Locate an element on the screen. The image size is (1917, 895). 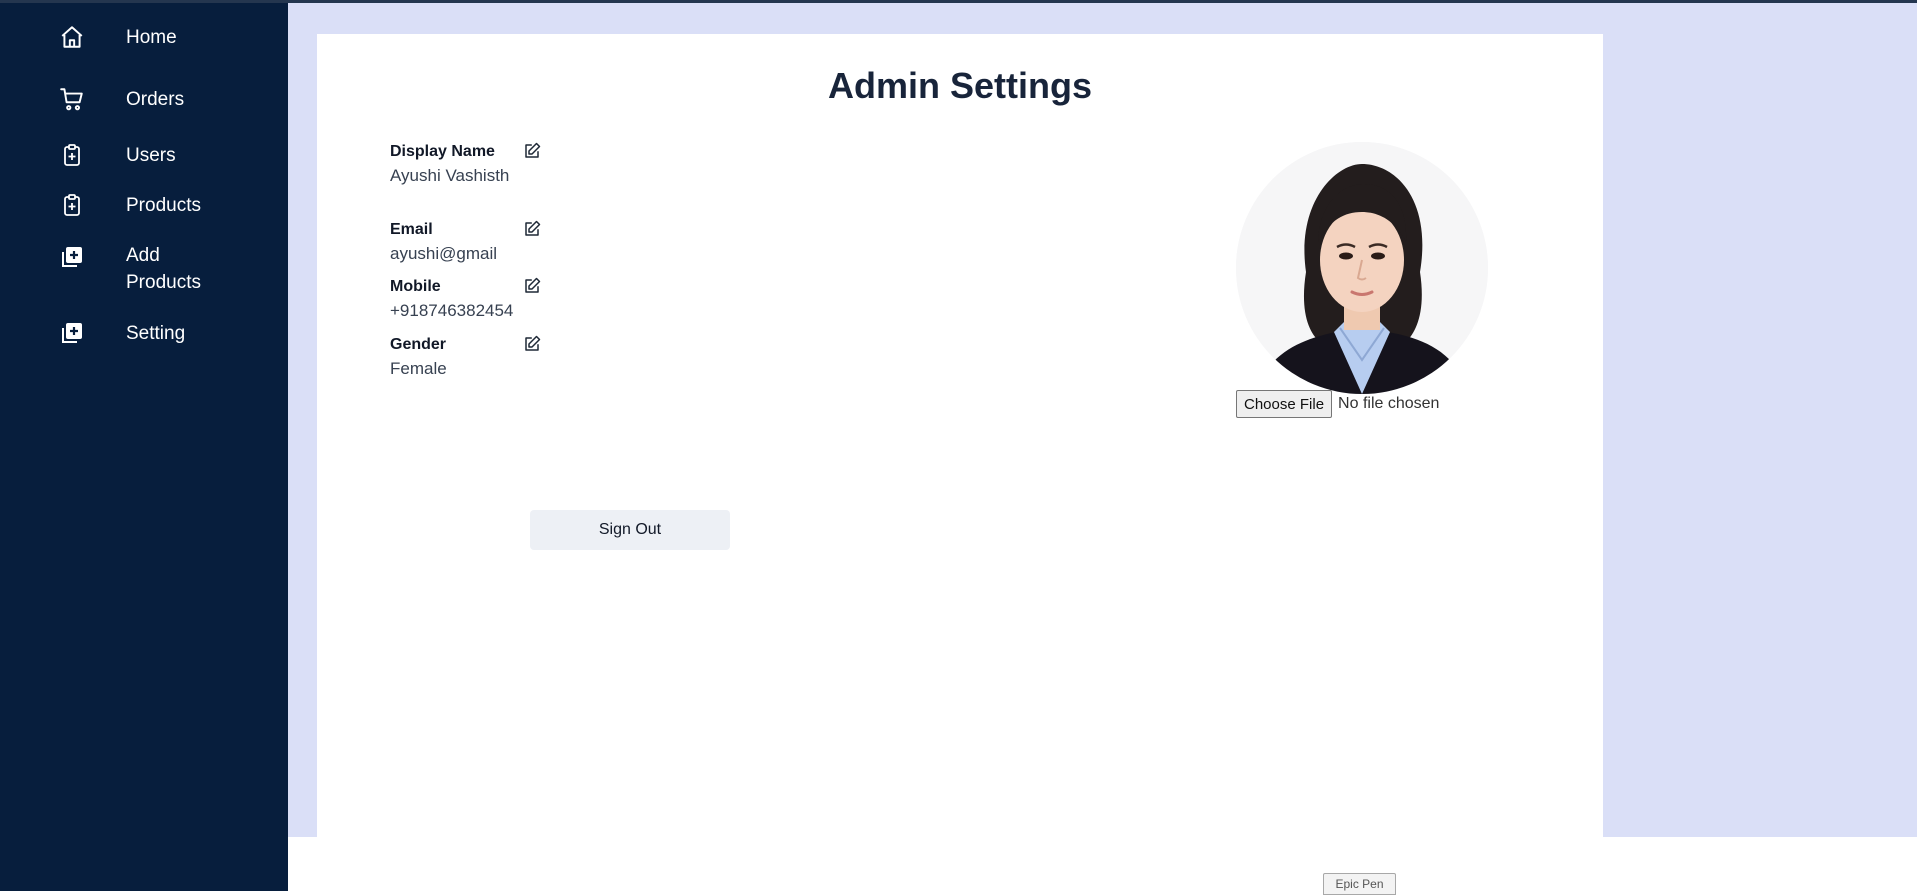
mobile-value: +918746382454 is located at coordinates (452, 310).